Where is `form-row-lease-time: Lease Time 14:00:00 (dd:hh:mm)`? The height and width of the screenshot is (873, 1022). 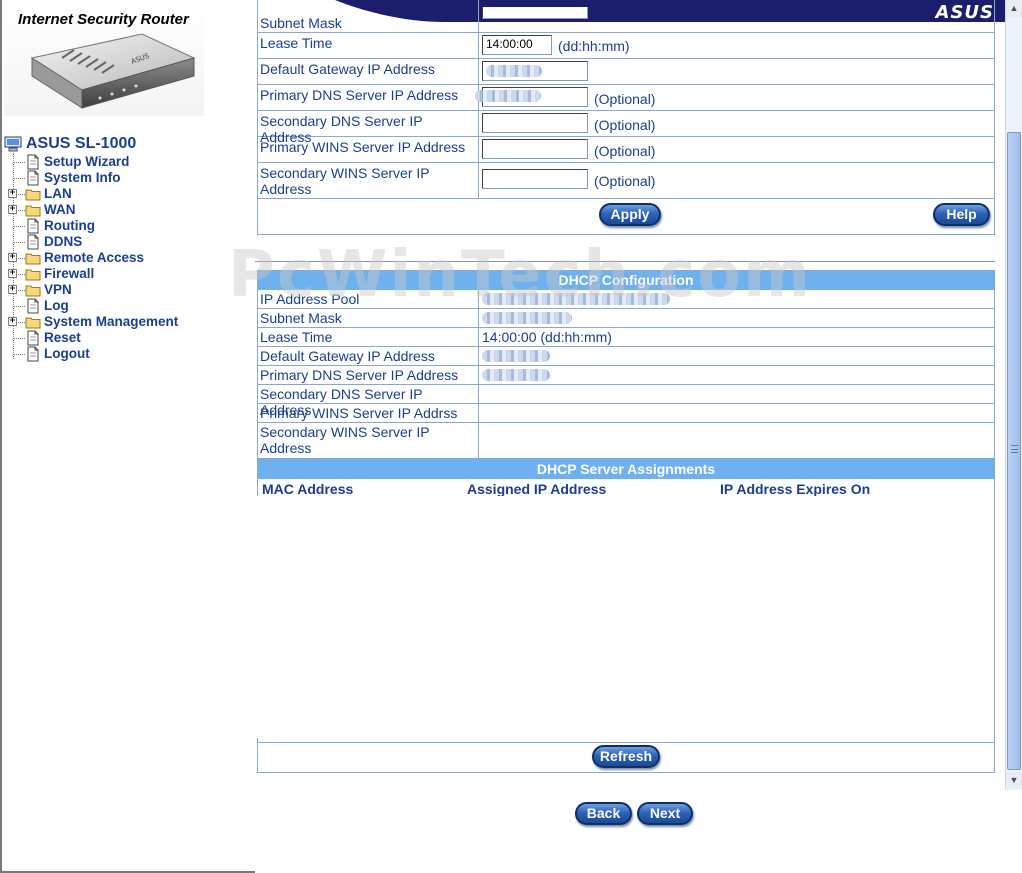 form-row-lease-time: Lease Time 14:00:00 (dd:hh:mm) is located at coordinates (626, 46).